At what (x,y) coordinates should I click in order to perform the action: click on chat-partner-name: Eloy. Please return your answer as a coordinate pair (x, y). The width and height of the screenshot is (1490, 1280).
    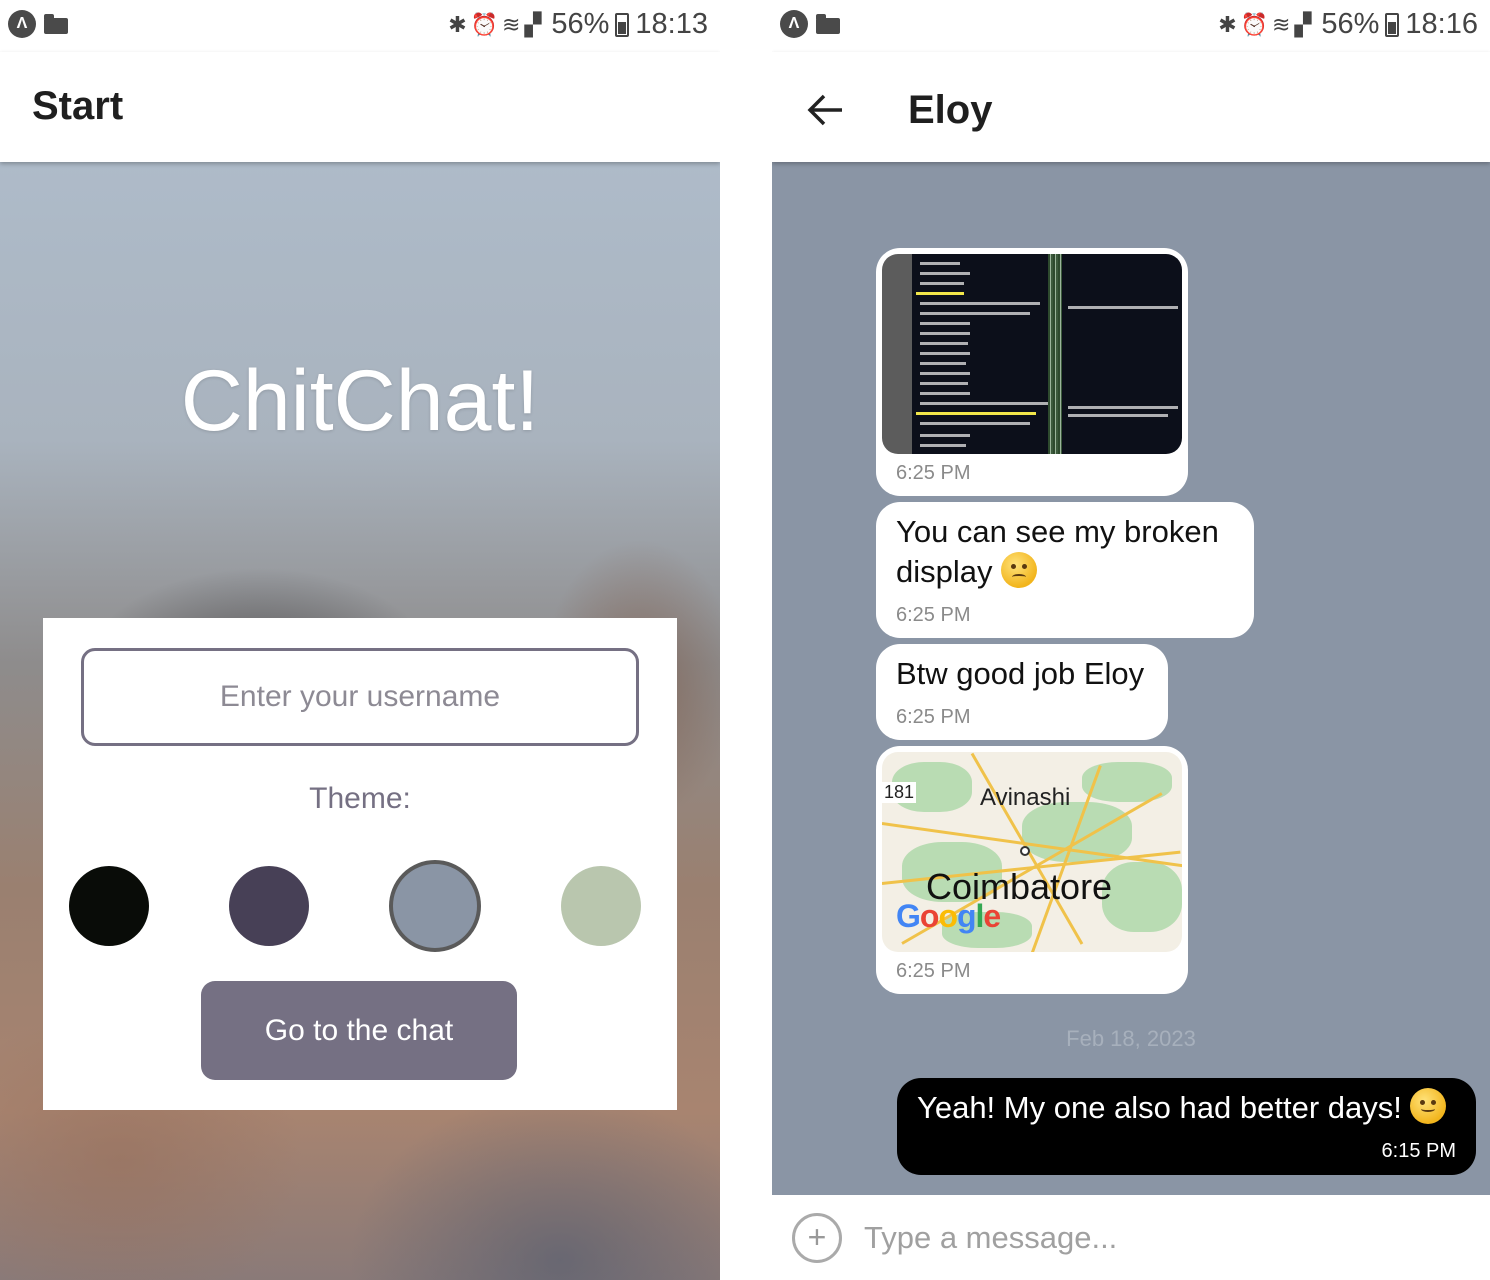
    Looking at the image, I should click on (950, 110).